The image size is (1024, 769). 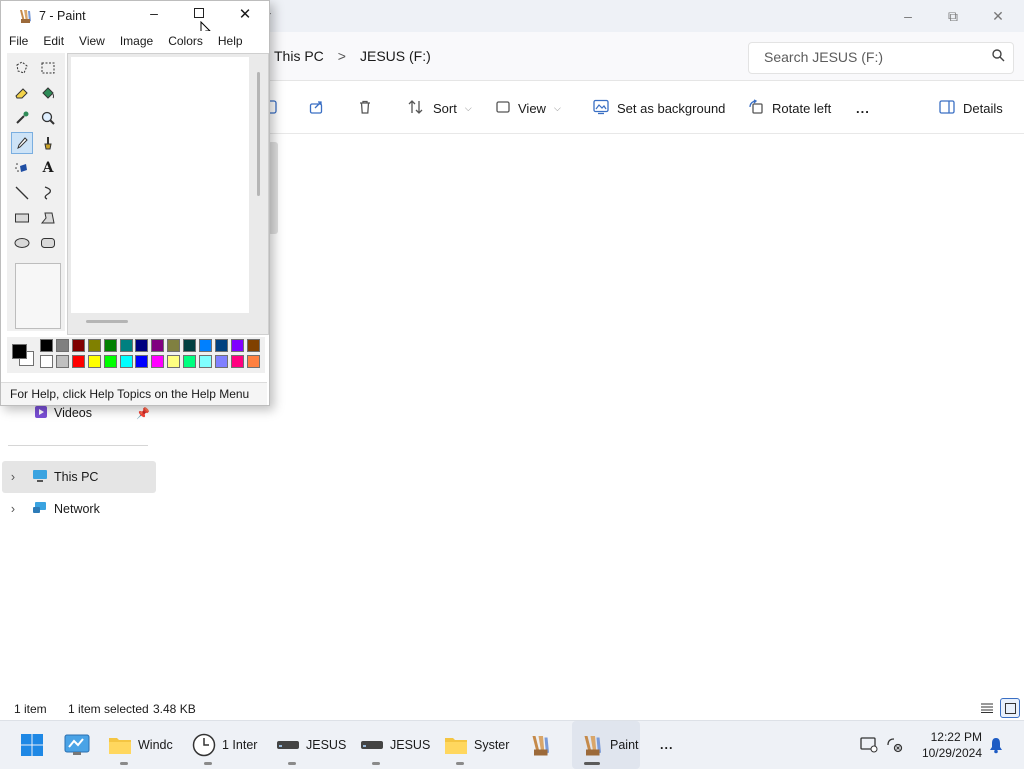 I want to click on brush-tool, so click(x=48, y=143).